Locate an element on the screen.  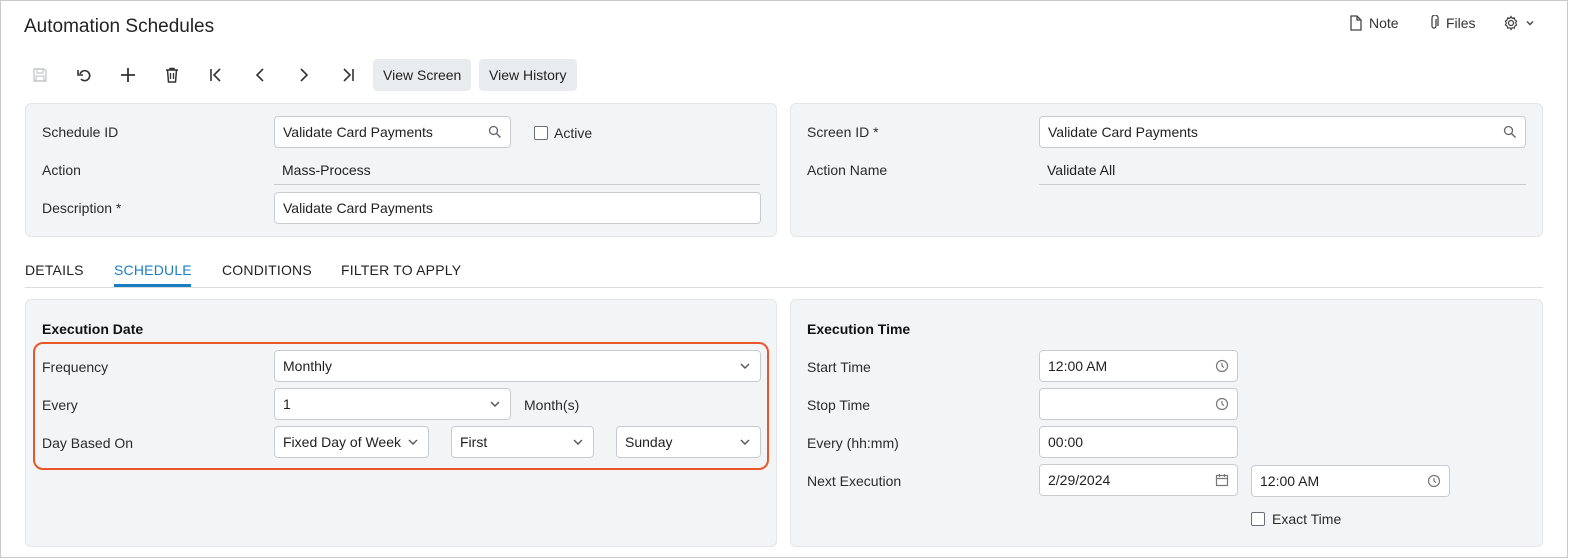
first-record-button is located at coordinates (216, 75).